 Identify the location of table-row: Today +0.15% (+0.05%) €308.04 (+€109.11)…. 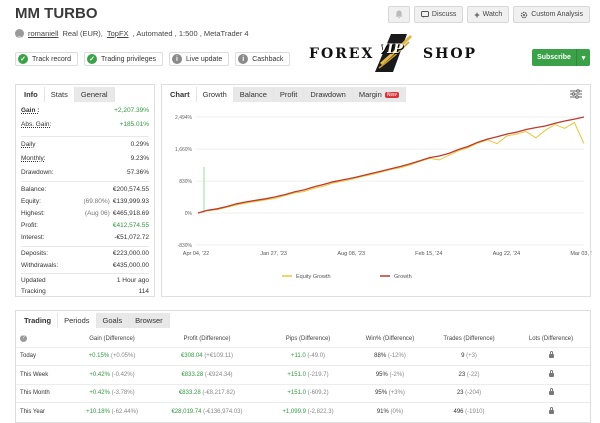
(303, 356).